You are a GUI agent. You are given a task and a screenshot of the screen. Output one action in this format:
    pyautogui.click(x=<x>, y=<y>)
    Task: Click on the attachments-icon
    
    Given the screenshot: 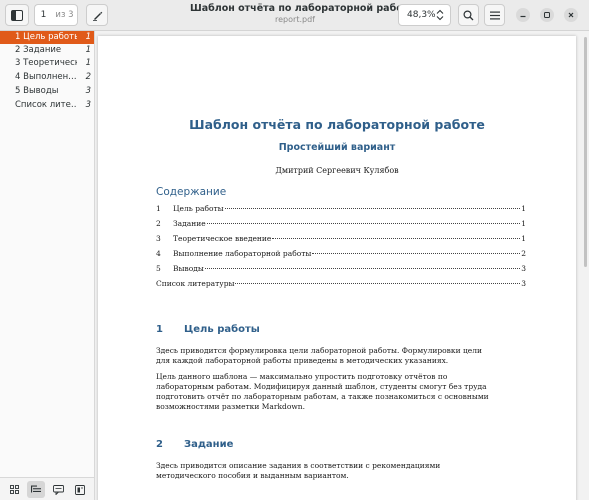 What is the action you would take?
    pyautogui.click(x=80, y=489)
    